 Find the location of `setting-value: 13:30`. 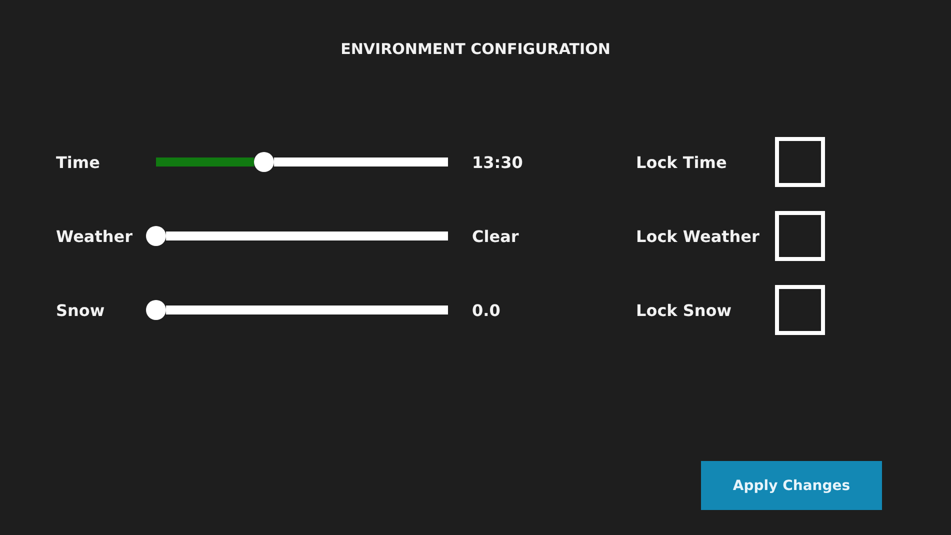

setting-value: 13:30 is located at coordinates (498, 162).